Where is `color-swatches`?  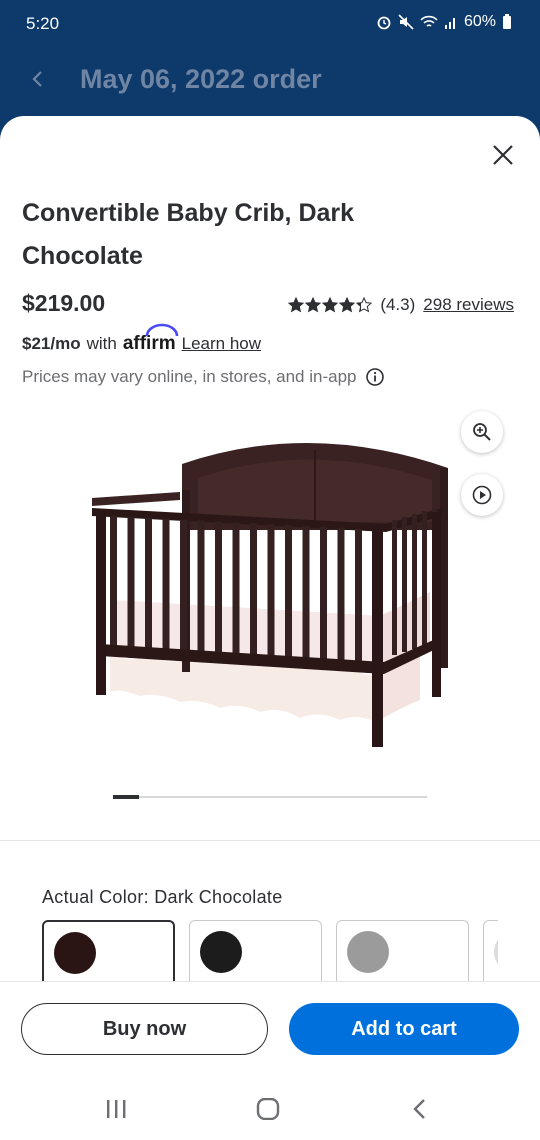
color-swatches is located at coordinates (270, 951).